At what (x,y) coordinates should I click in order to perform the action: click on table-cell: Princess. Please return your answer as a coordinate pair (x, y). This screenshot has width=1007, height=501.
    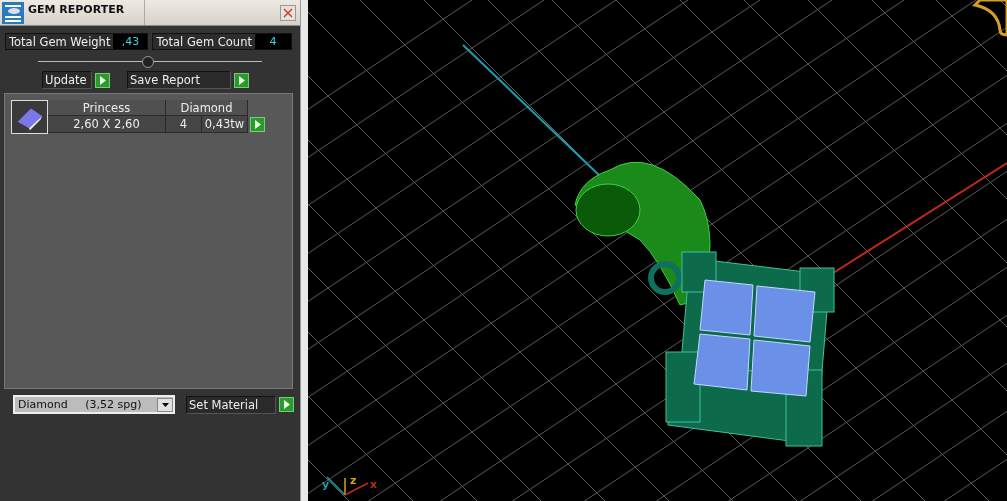
    Looking at the image, I should click on (107, 108).